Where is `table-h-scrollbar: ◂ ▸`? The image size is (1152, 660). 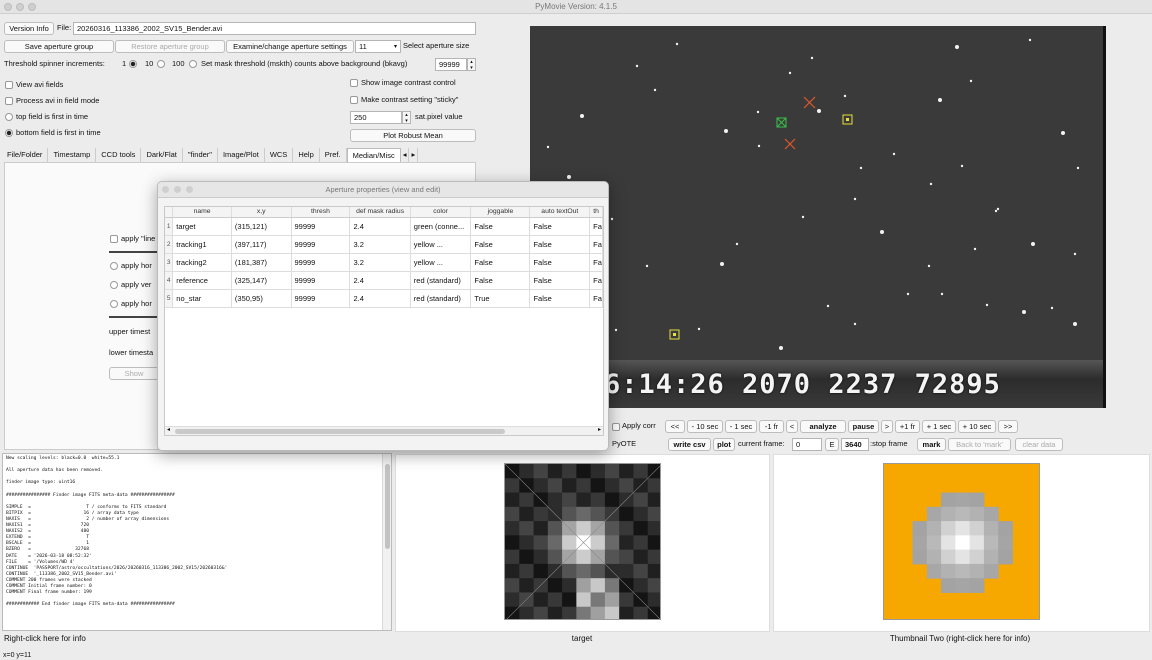 table-h-scrollbar: ◂ ▸ is located at coordinates (384, 430).